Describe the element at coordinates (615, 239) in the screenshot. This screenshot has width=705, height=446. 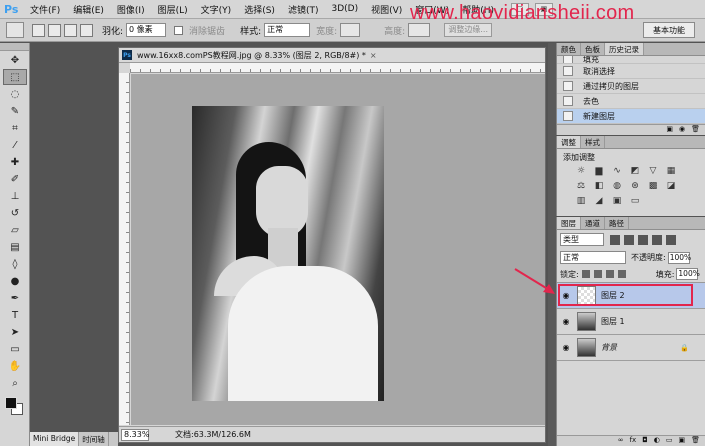
I see `filter-pixel-icon` at that location.